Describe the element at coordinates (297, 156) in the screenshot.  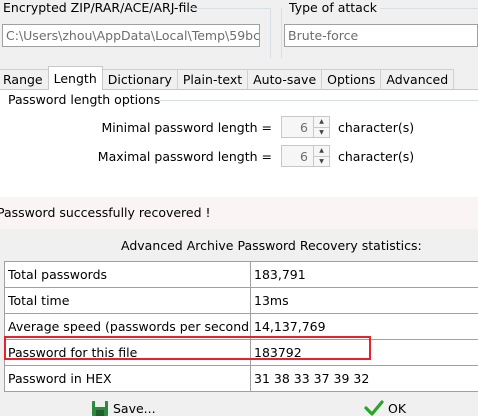
I see `max-length-value: 6` at that location.